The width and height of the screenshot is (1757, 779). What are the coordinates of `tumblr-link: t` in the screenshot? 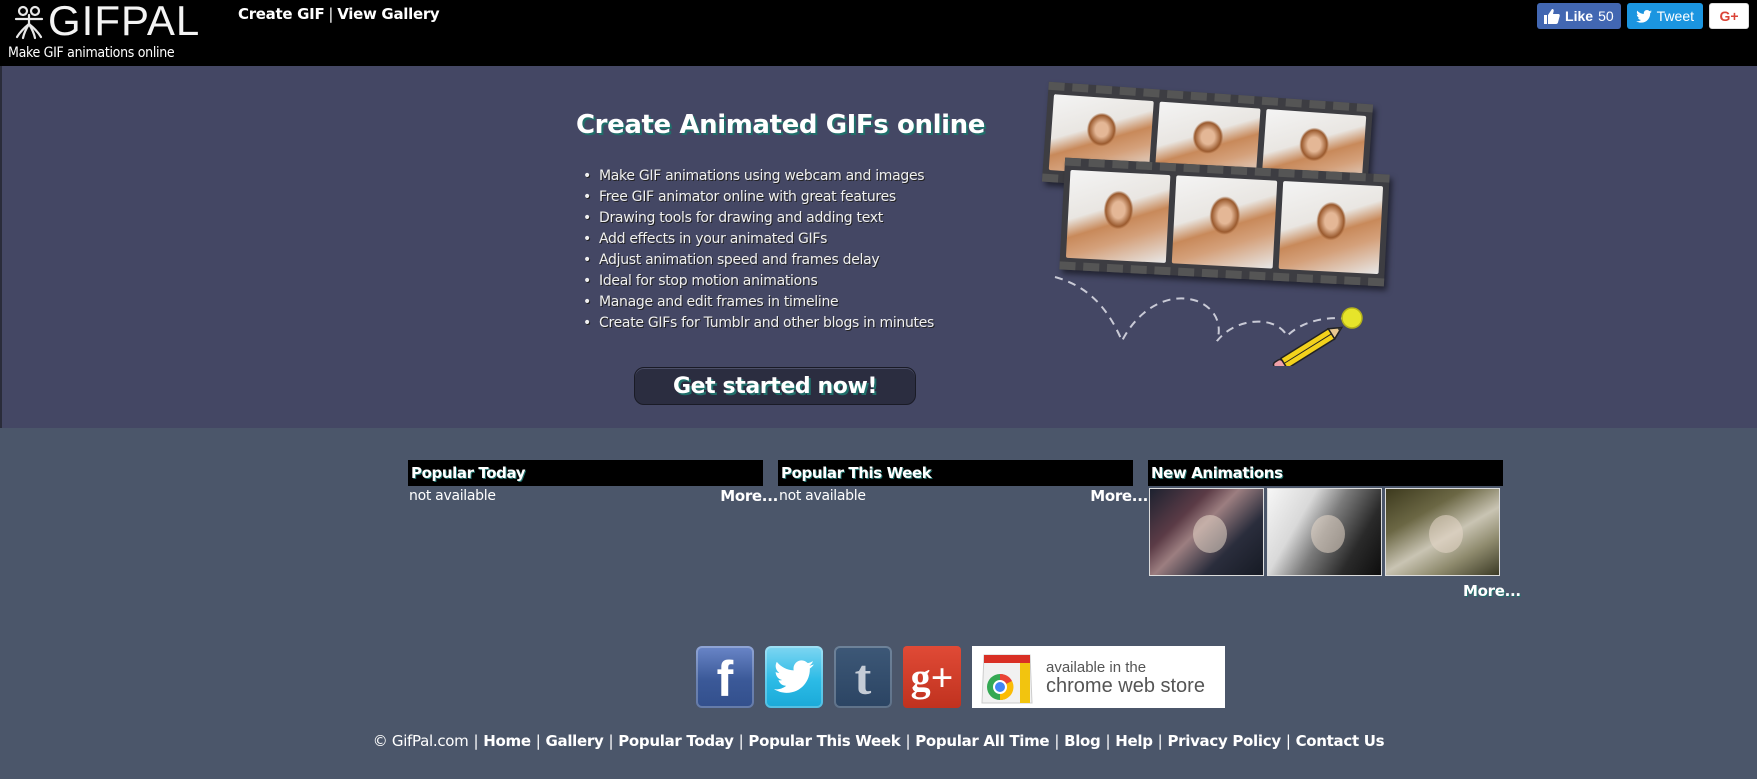 It's located at (863, 677).